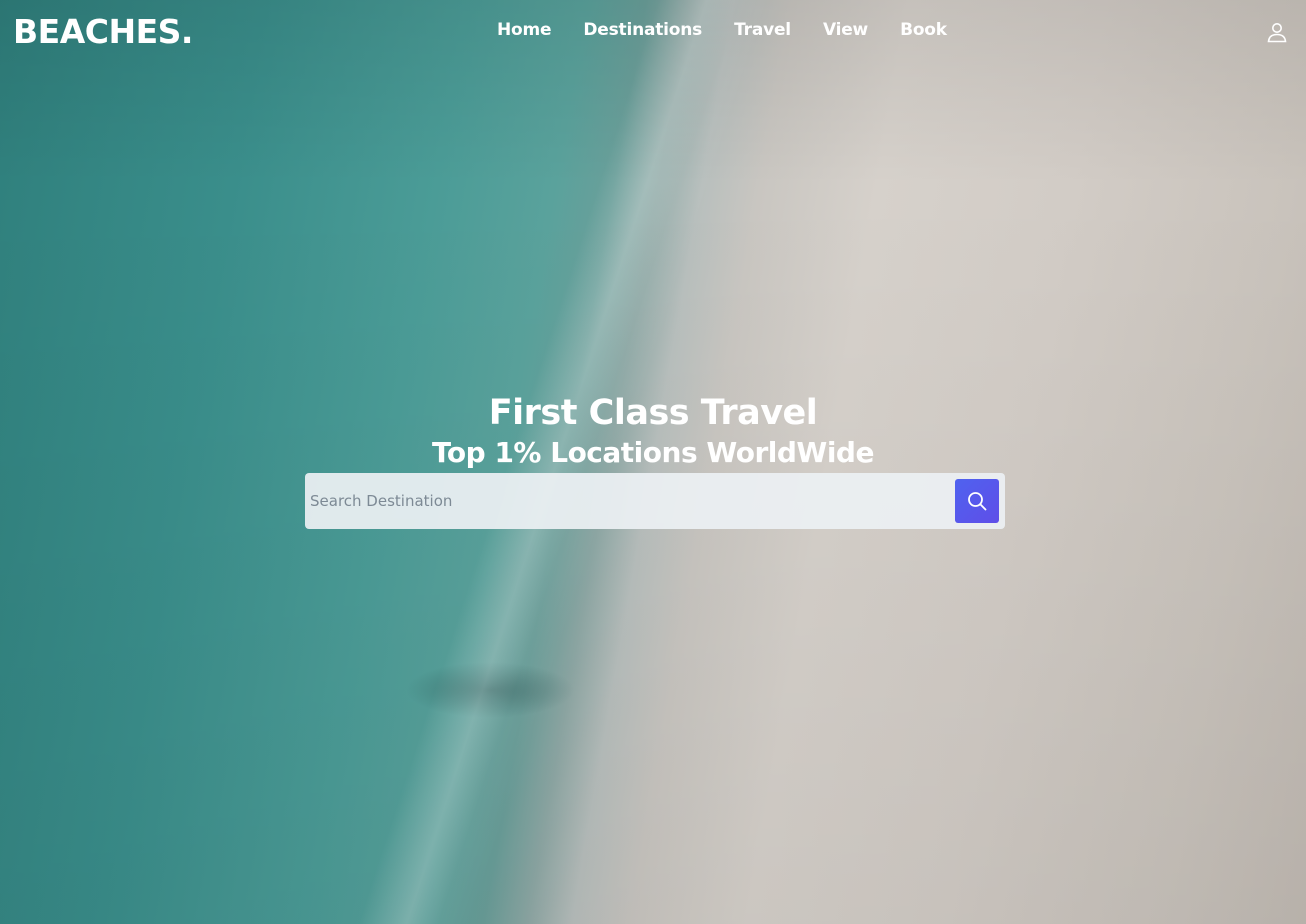 The width and height of the screenshot is (1306, 924). I want to click on nav-links: Home Destinations Travel View Book, so click(738, 30).